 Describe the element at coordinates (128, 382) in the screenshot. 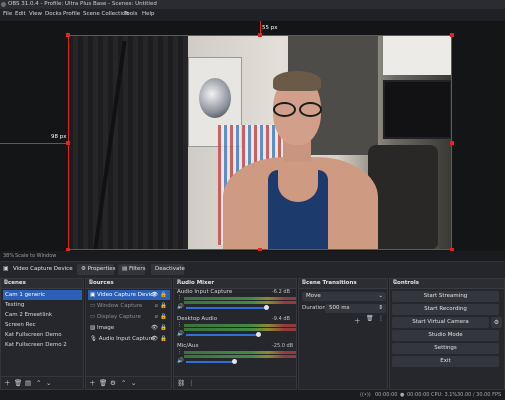

I see `sources-footer: ＋ 🗑 ⚙ ⌃ ⌄` at that location.